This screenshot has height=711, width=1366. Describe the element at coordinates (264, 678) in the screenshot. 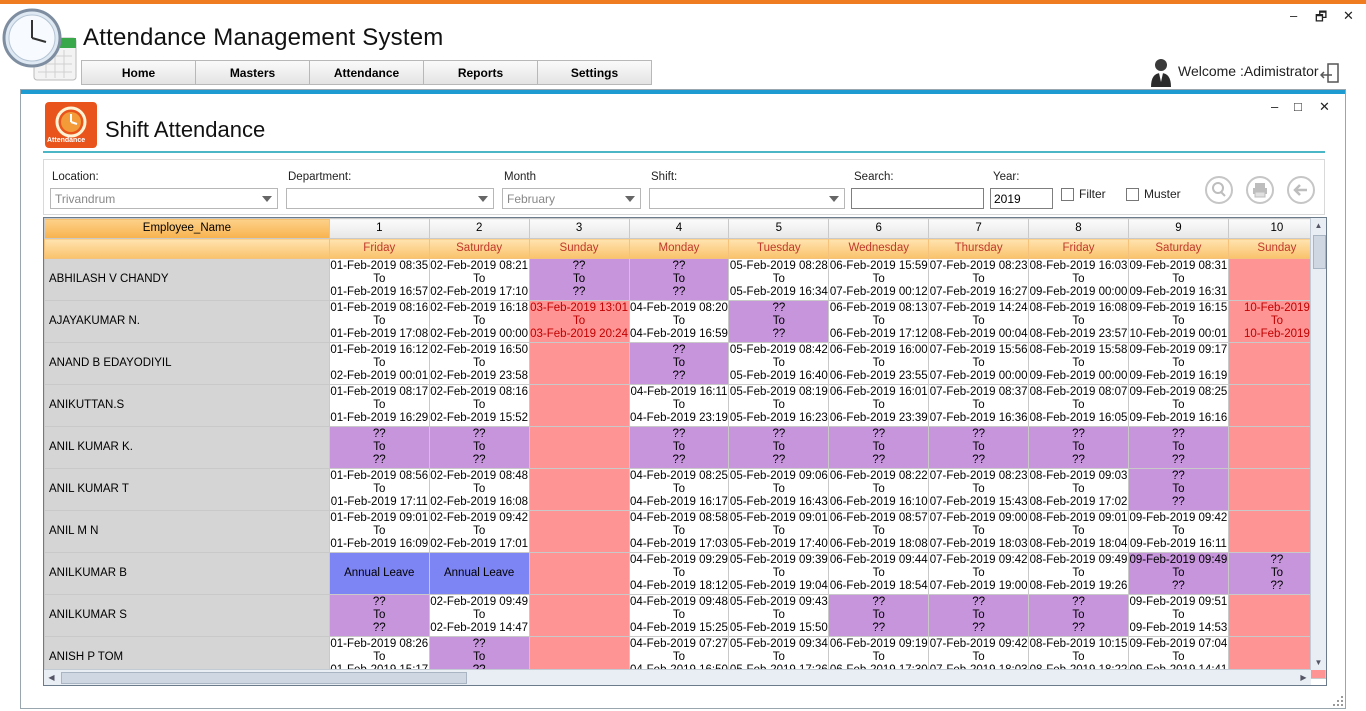

I see `horizontal-scroll-thumb` at that location.